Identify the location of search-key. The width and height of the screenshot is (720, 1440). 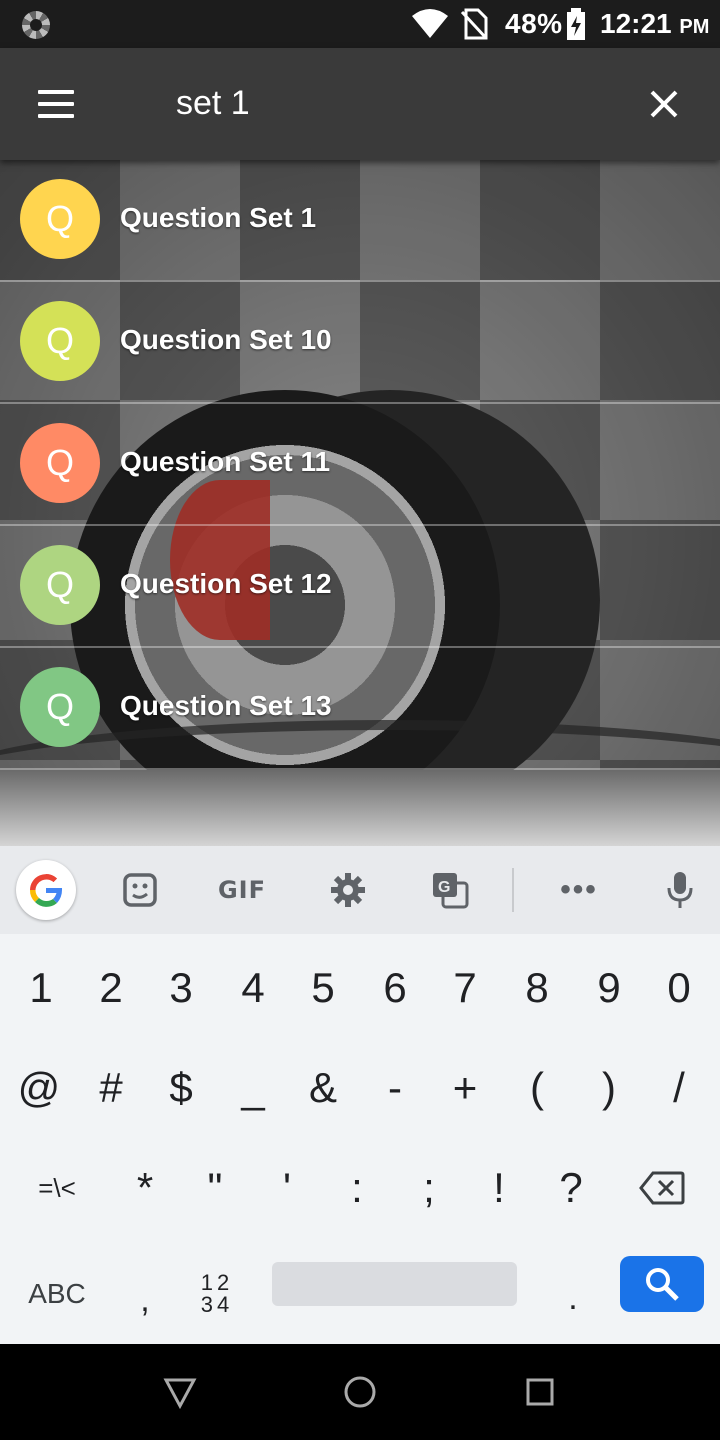
(662, 1284).